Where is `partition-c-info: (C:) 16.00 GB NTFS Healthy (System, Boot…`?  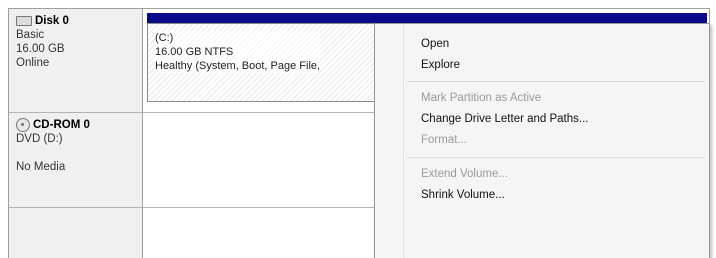
partition-c-info: (C:) 16.00 GB NTFS Healthy (System, Boot… is located at coordinates (238, 52).